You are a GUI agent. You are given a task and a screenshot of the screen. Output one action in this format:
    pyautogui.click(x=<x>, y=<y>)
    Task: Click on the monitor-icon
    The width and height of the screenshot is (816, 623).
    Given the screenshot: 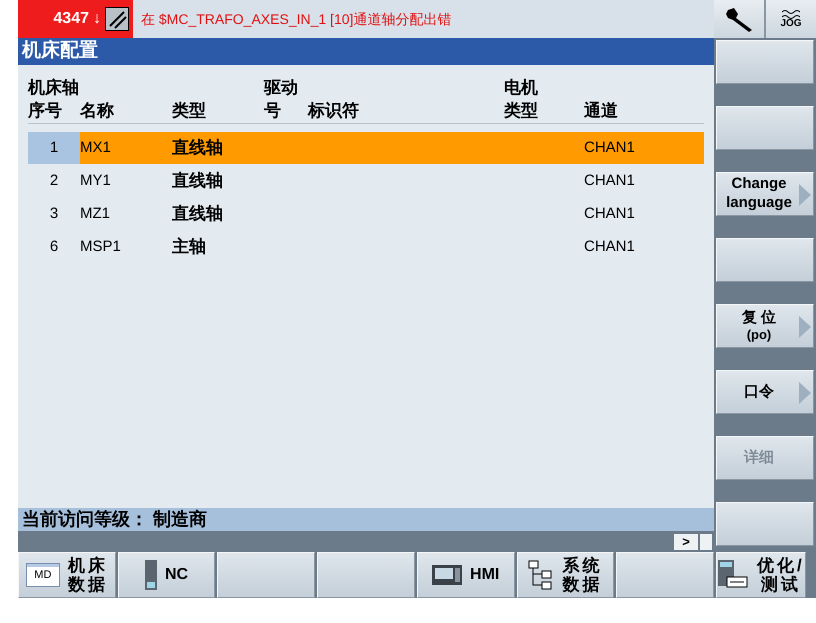 What is the action you would take?
    pyautogui.click(x=447, y=575)
    